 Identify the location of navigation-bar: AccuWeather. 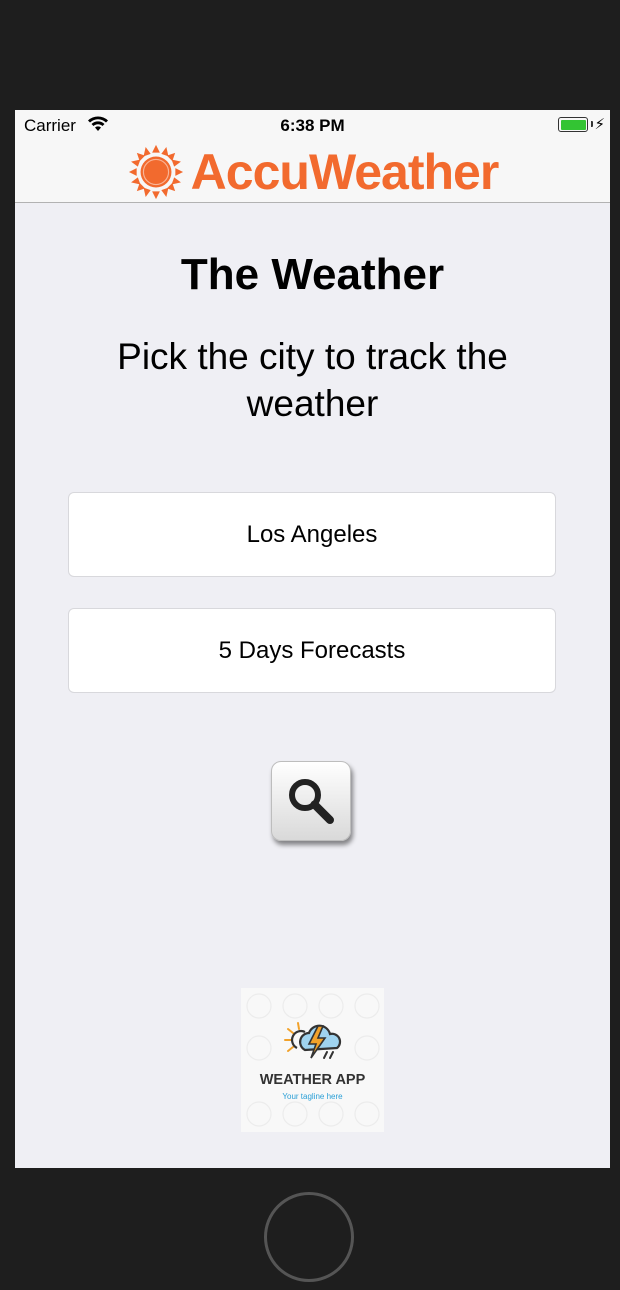
(312, 171).